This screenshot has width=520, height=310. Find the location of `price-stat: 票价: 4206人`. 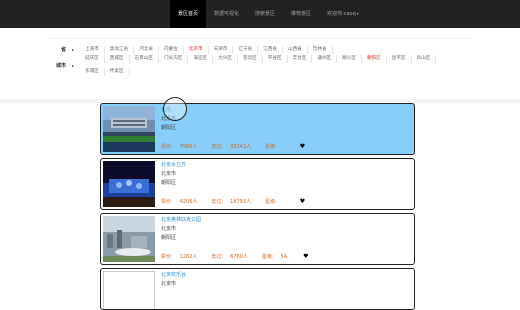

price-stat: 票价: 4206人 is located at coordinates (179, 202).